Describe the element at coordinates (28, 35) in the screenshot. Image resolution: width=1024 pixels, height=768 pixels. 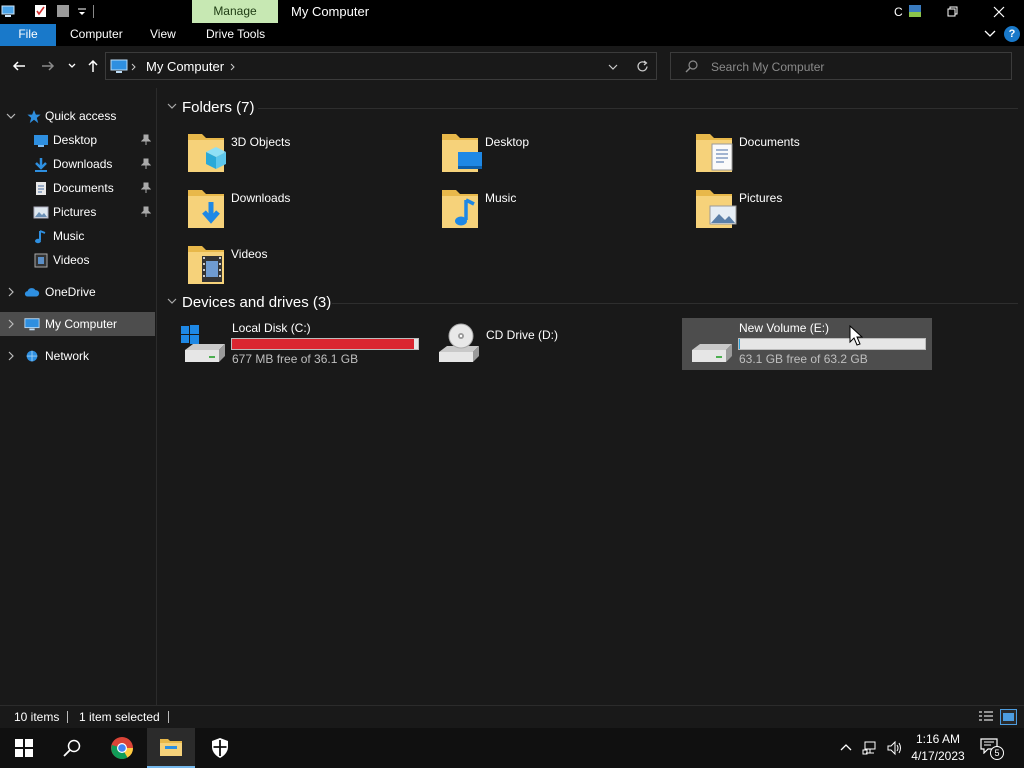
I see `tab-file: File` at that location.